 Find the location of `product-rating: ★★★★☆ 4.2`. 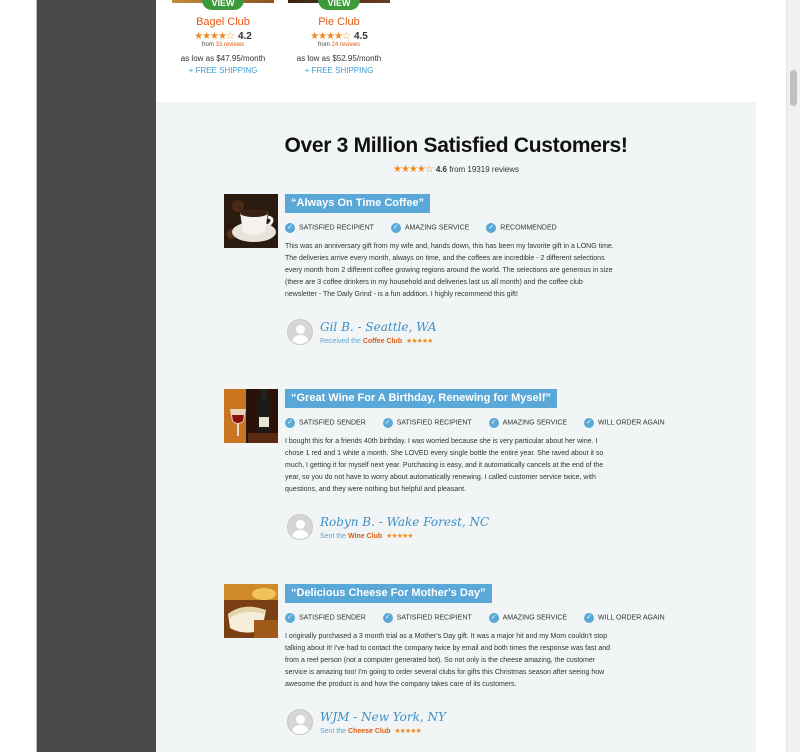

product-rating: ★★★★☆ 4.2 is located at coordinates (223, 36).